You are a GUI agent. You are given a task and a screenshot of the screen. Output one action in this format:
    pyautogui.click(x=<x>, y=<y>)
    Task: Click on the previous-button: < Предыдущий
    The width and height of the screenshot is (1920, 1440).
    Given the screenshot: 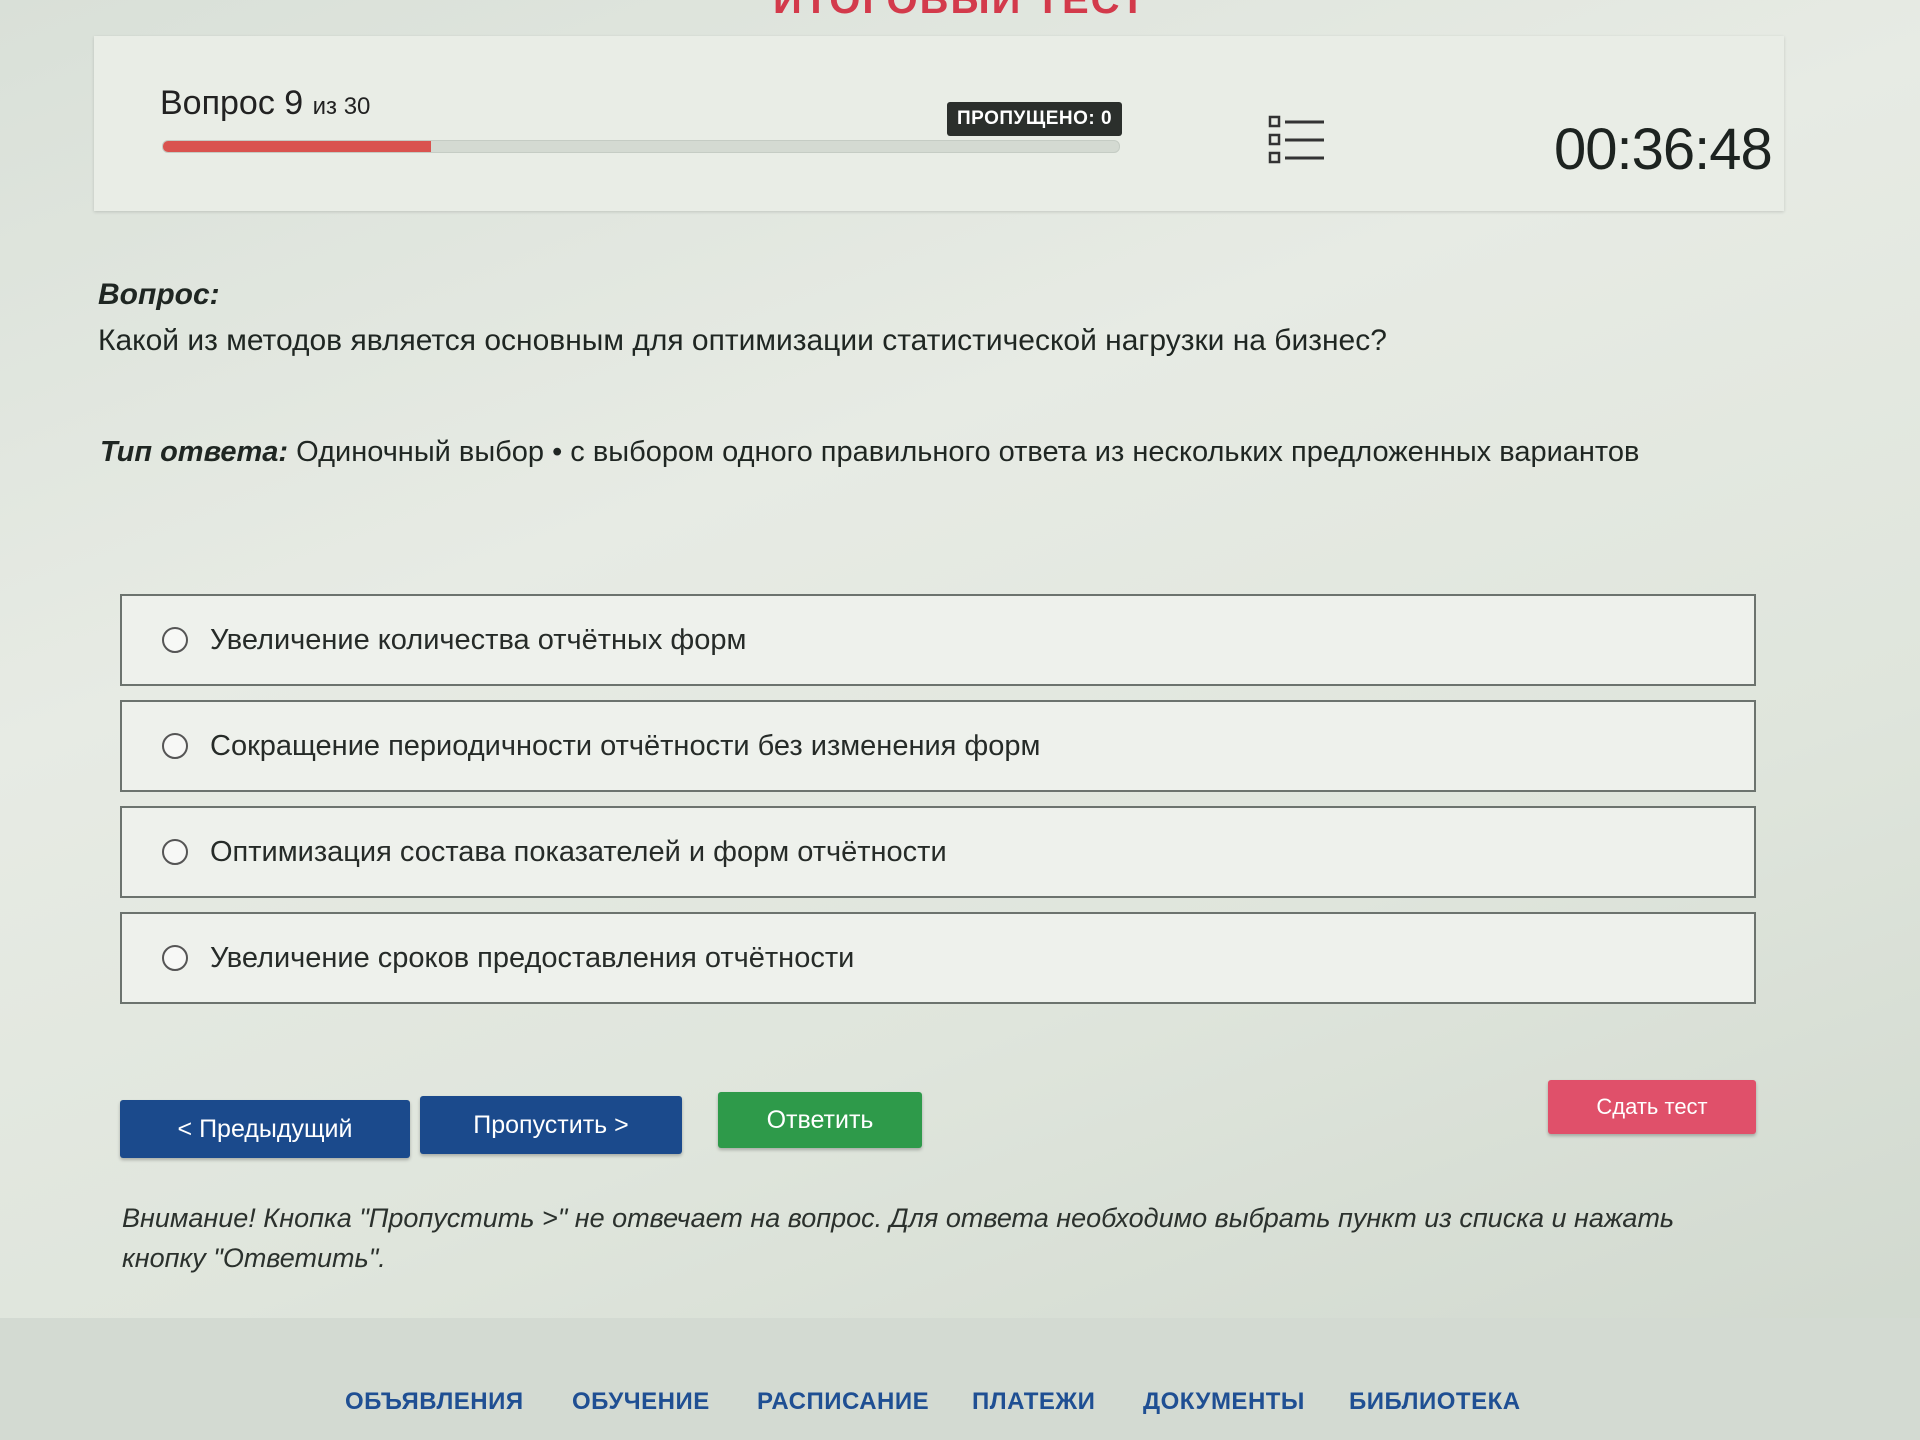 What is the action you would take?
    pyautogui.click(x=265, y=1129)
    